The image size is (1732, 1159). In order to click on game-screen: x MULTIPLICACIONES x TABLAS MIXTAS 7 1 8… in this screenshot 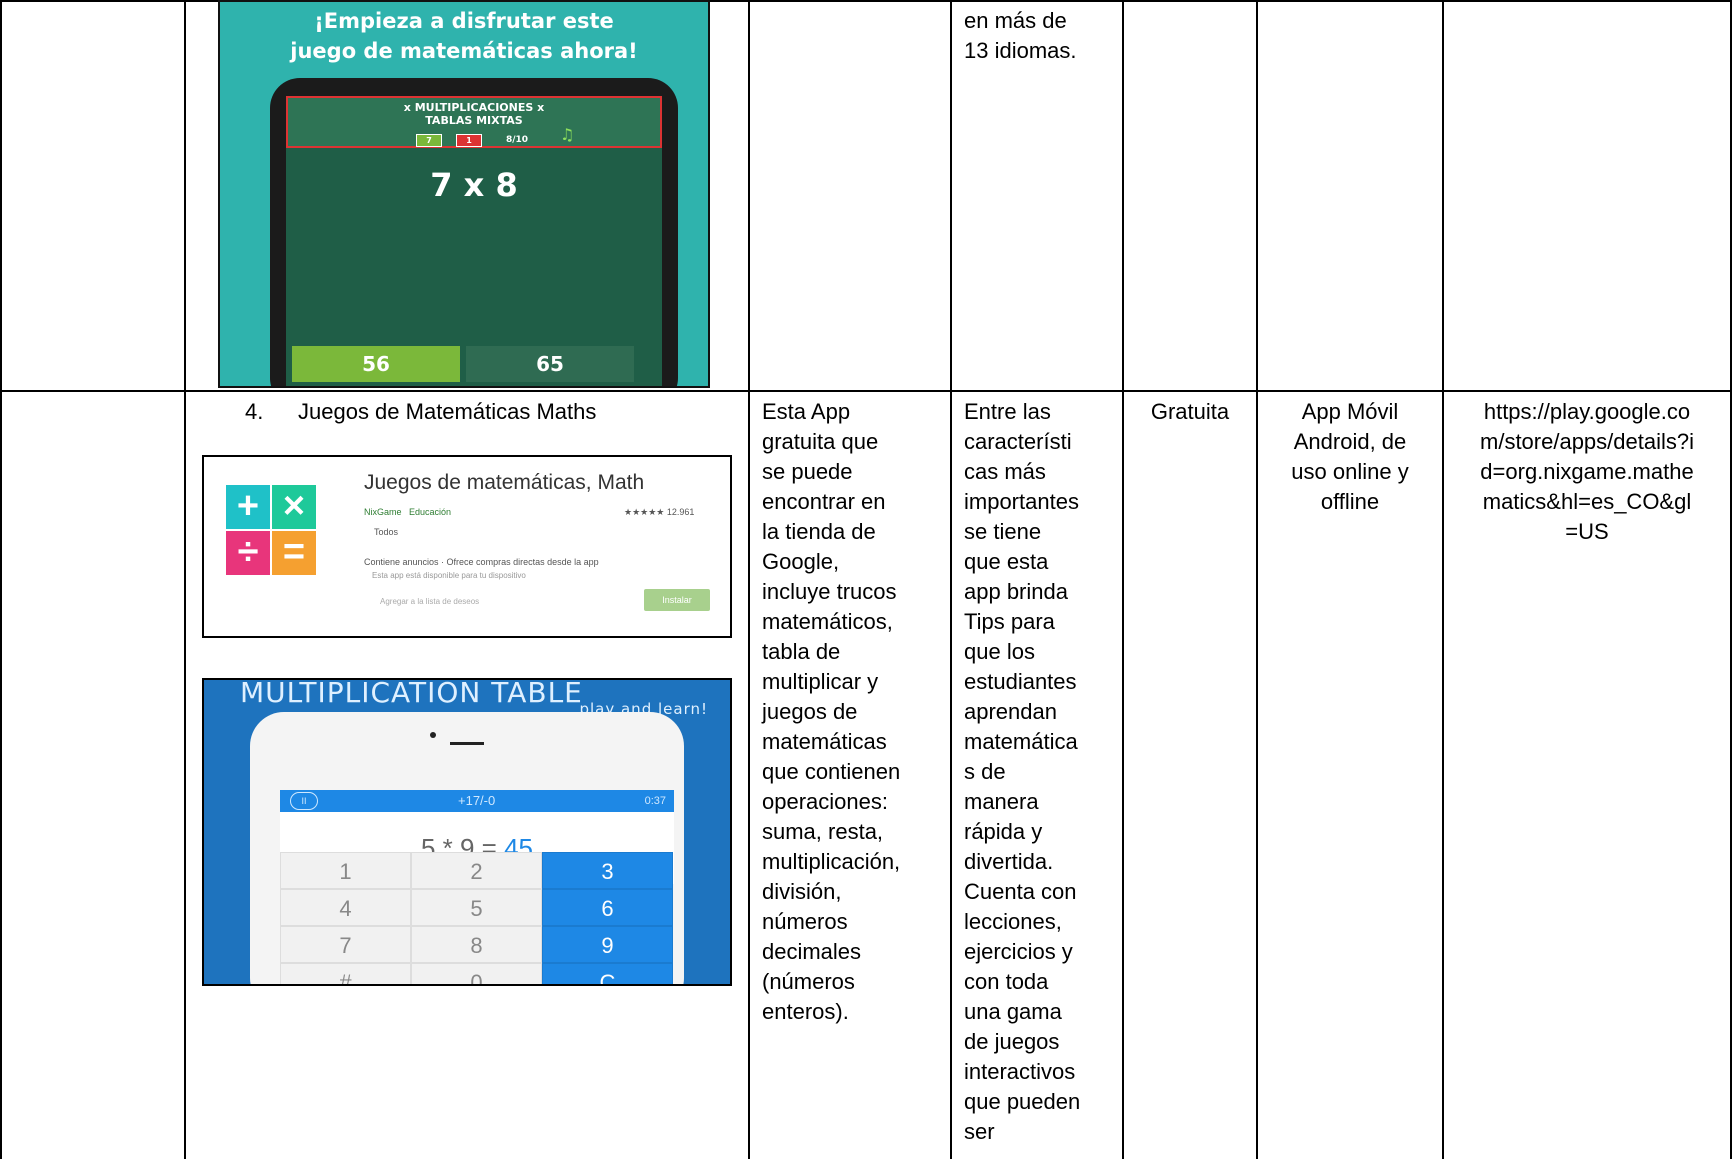, I will do `click(474, 242)`.